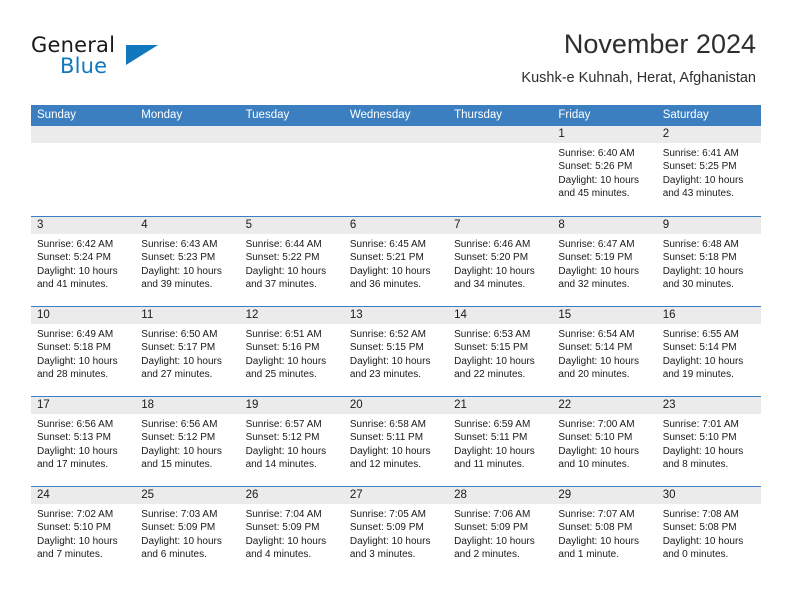 The height and width of the screenshot is (612, 792). What do you see at coordinates (386, 348) in the screenshot?
I see `sunset-text: Sunset: 5:15 PM` at bounding box center [386, 348].